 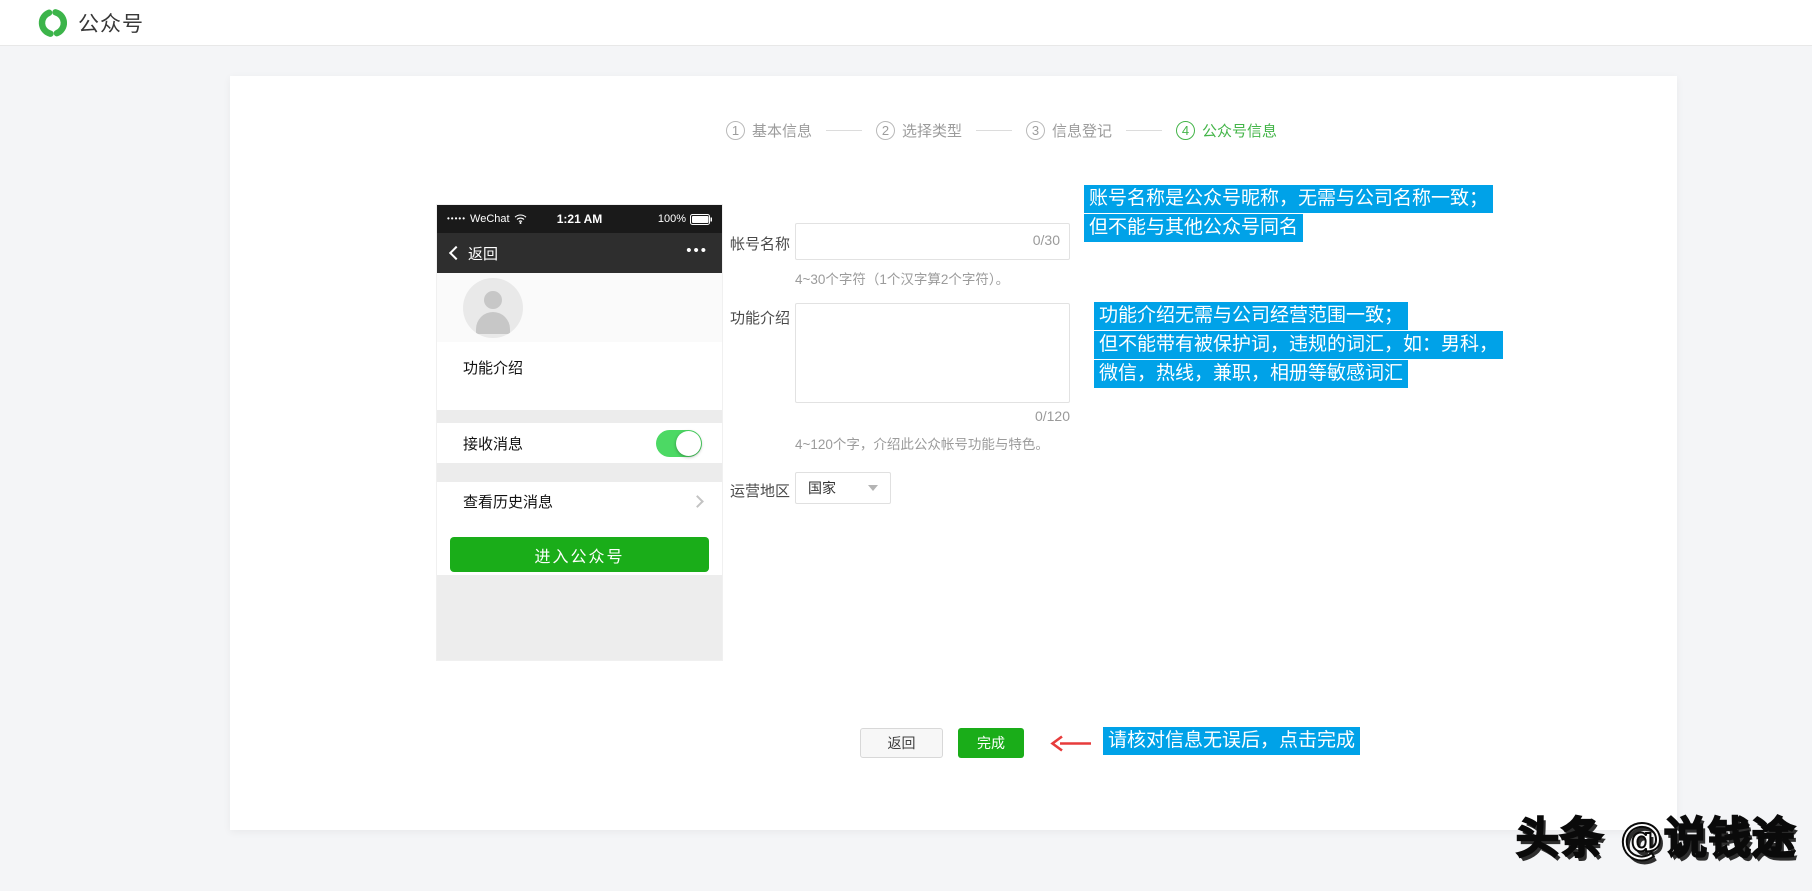 What do you see at coordinates (579, 307) in the screenshot?
I see `phone-profile-section` at bounding box center [579, 307].